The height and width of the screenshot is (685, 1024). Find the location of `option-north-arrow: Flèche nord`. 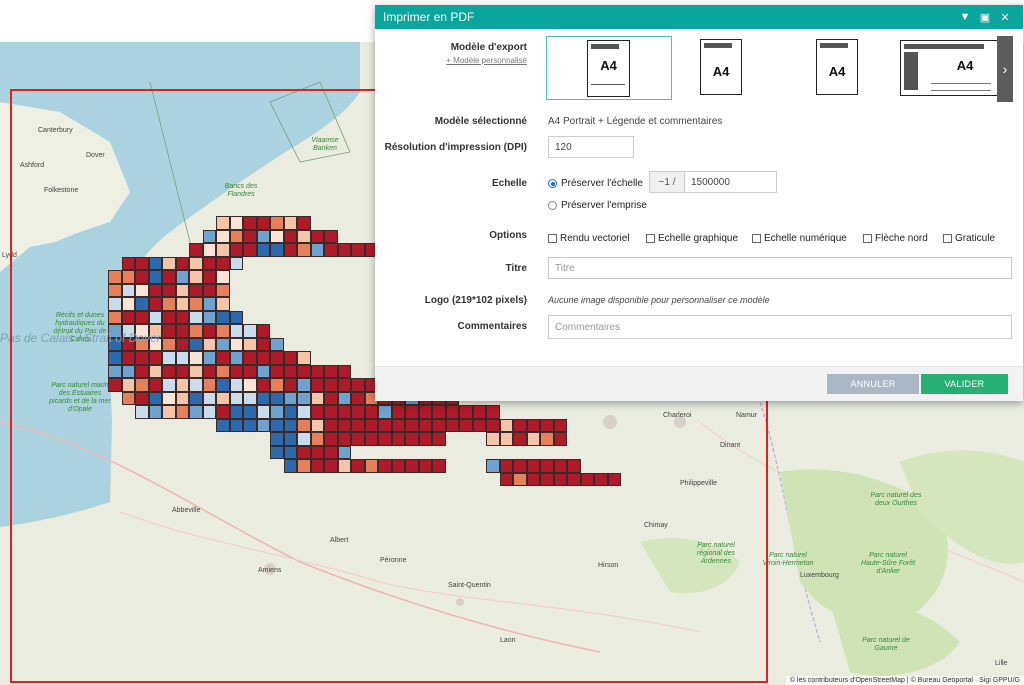

option-north-arrow: Flèche nord is located at coordinates (895, 238).